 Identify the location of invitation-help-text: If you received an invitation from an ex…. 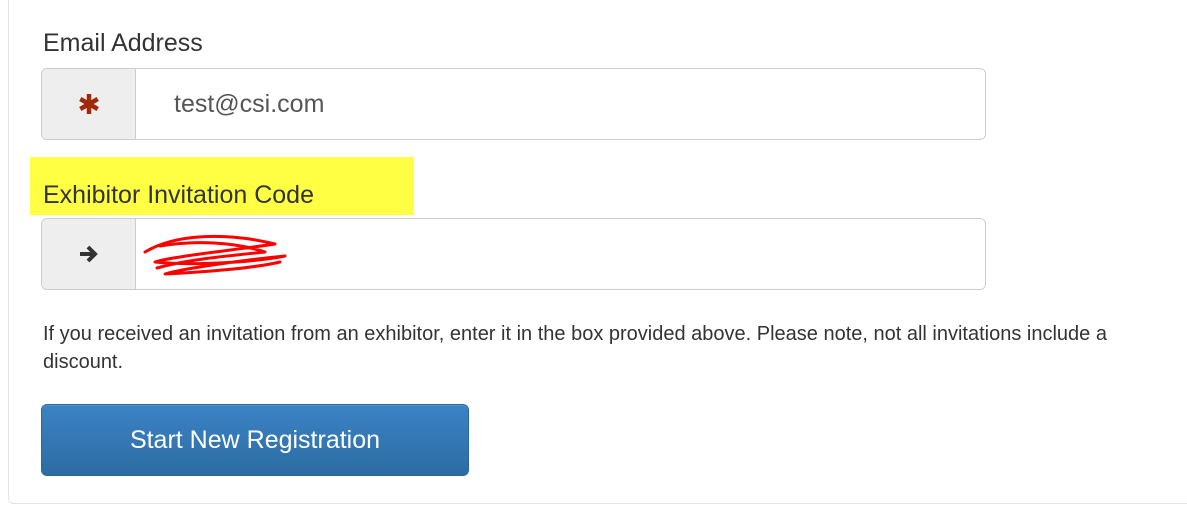
(575, 348).